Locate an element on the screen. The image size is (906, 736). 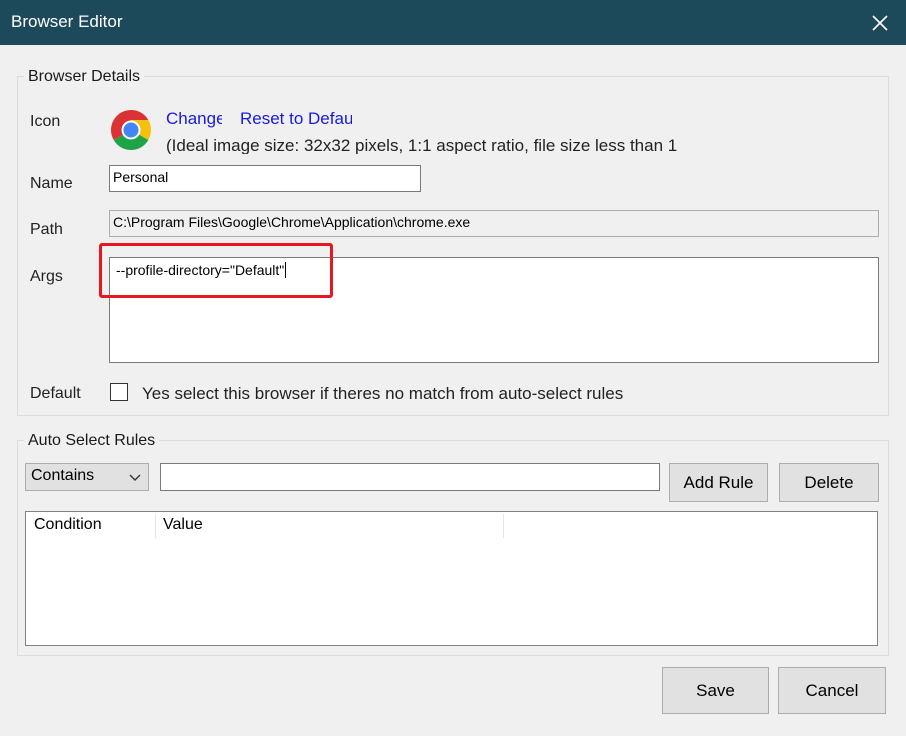
add-rule-button: Add Rule is located at coordinates (718, 482).